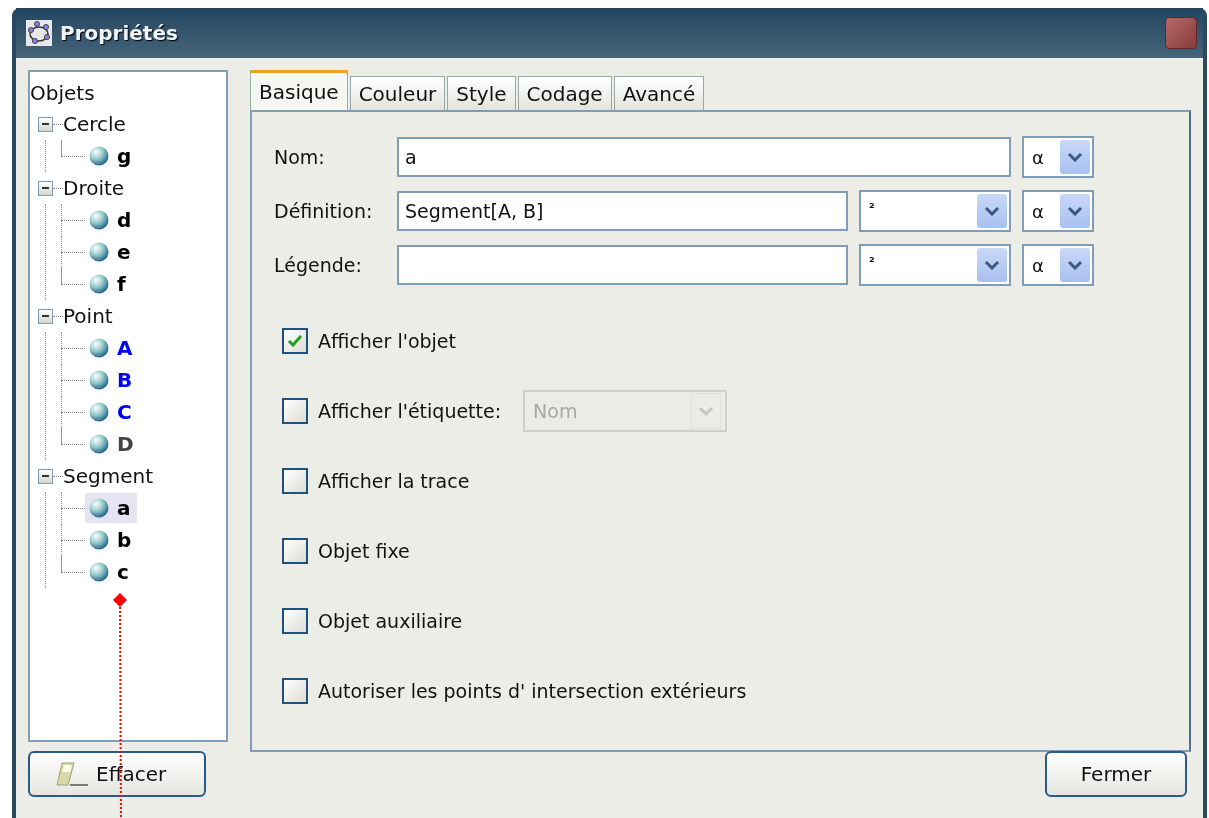  I want to click on close-dialog-button: Fermer, so click(1116, 774).